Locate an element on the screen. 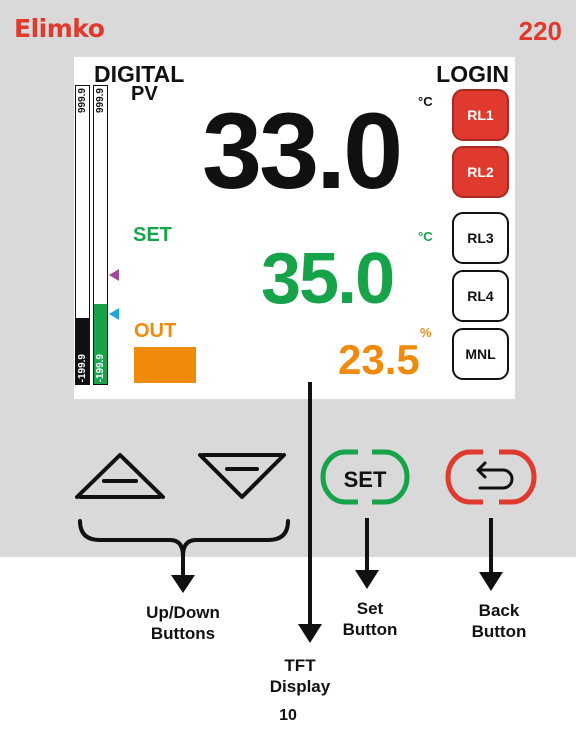 Image resolution: width=576 pixels, height=751 pixels. set-caption: Set Button is located at coordinates (370, 619).